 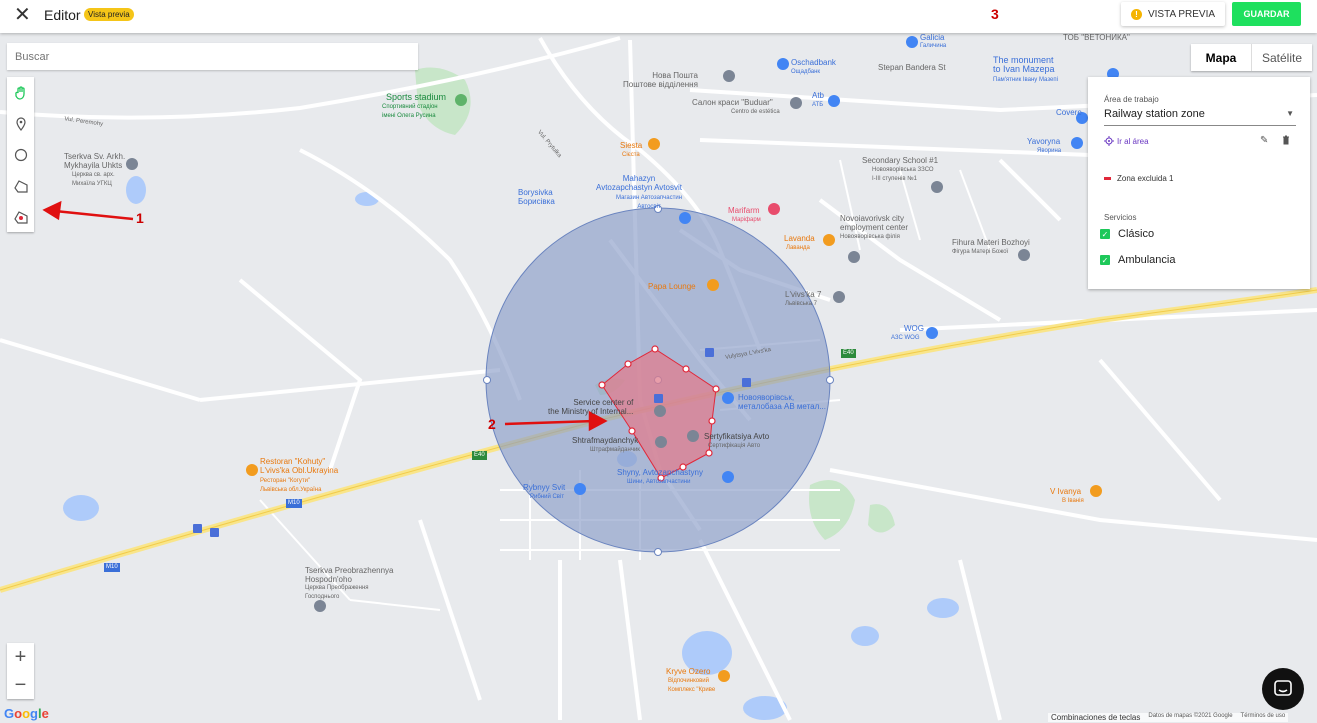 I want to click on close-icon: ✕, so click(x=22, y=15).